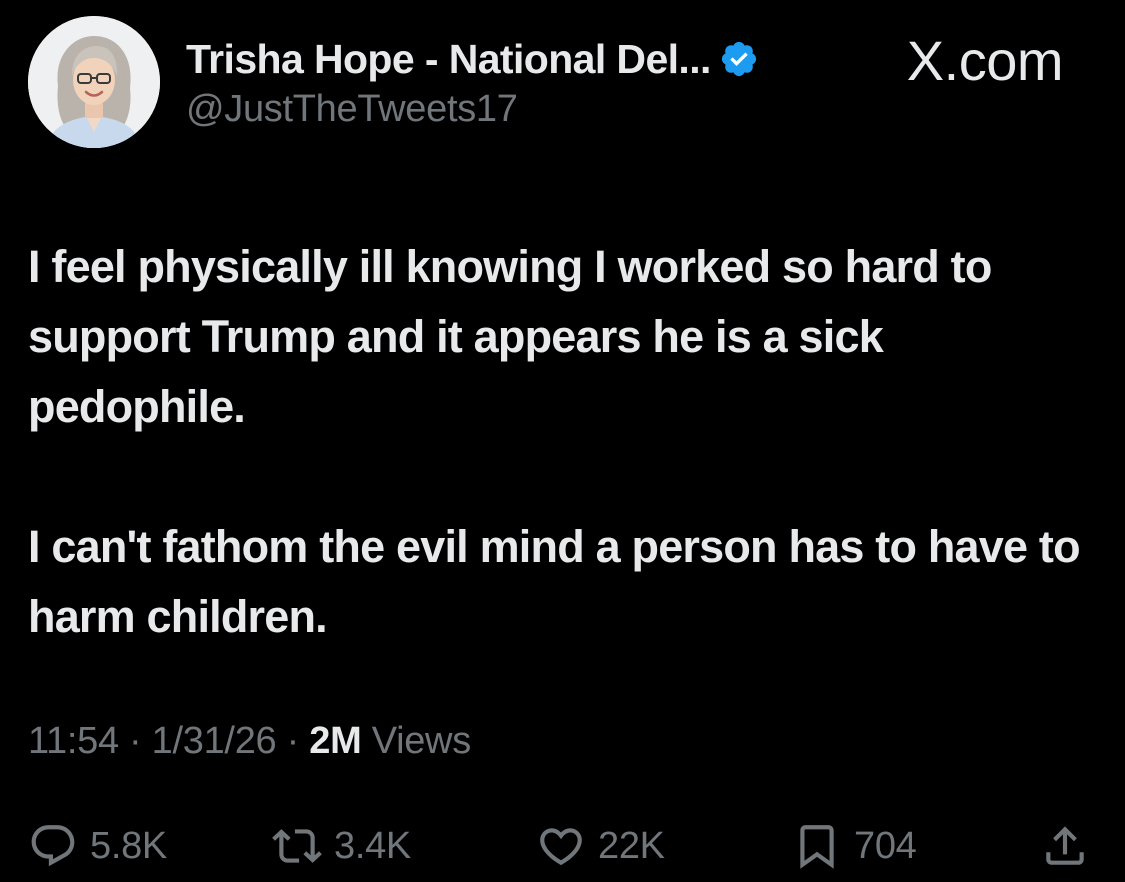 Image resolution: width=1125 pixels, height=882 pixels. I want to click on repost-button: 3.4K, so click(341, 846).